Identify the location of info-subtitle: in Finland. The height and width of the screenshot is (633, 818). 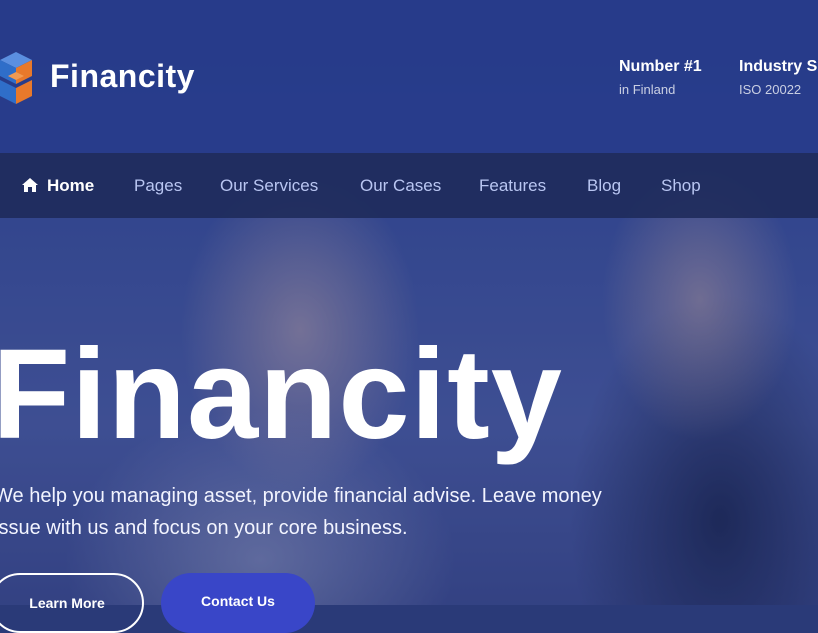
(647, 89).